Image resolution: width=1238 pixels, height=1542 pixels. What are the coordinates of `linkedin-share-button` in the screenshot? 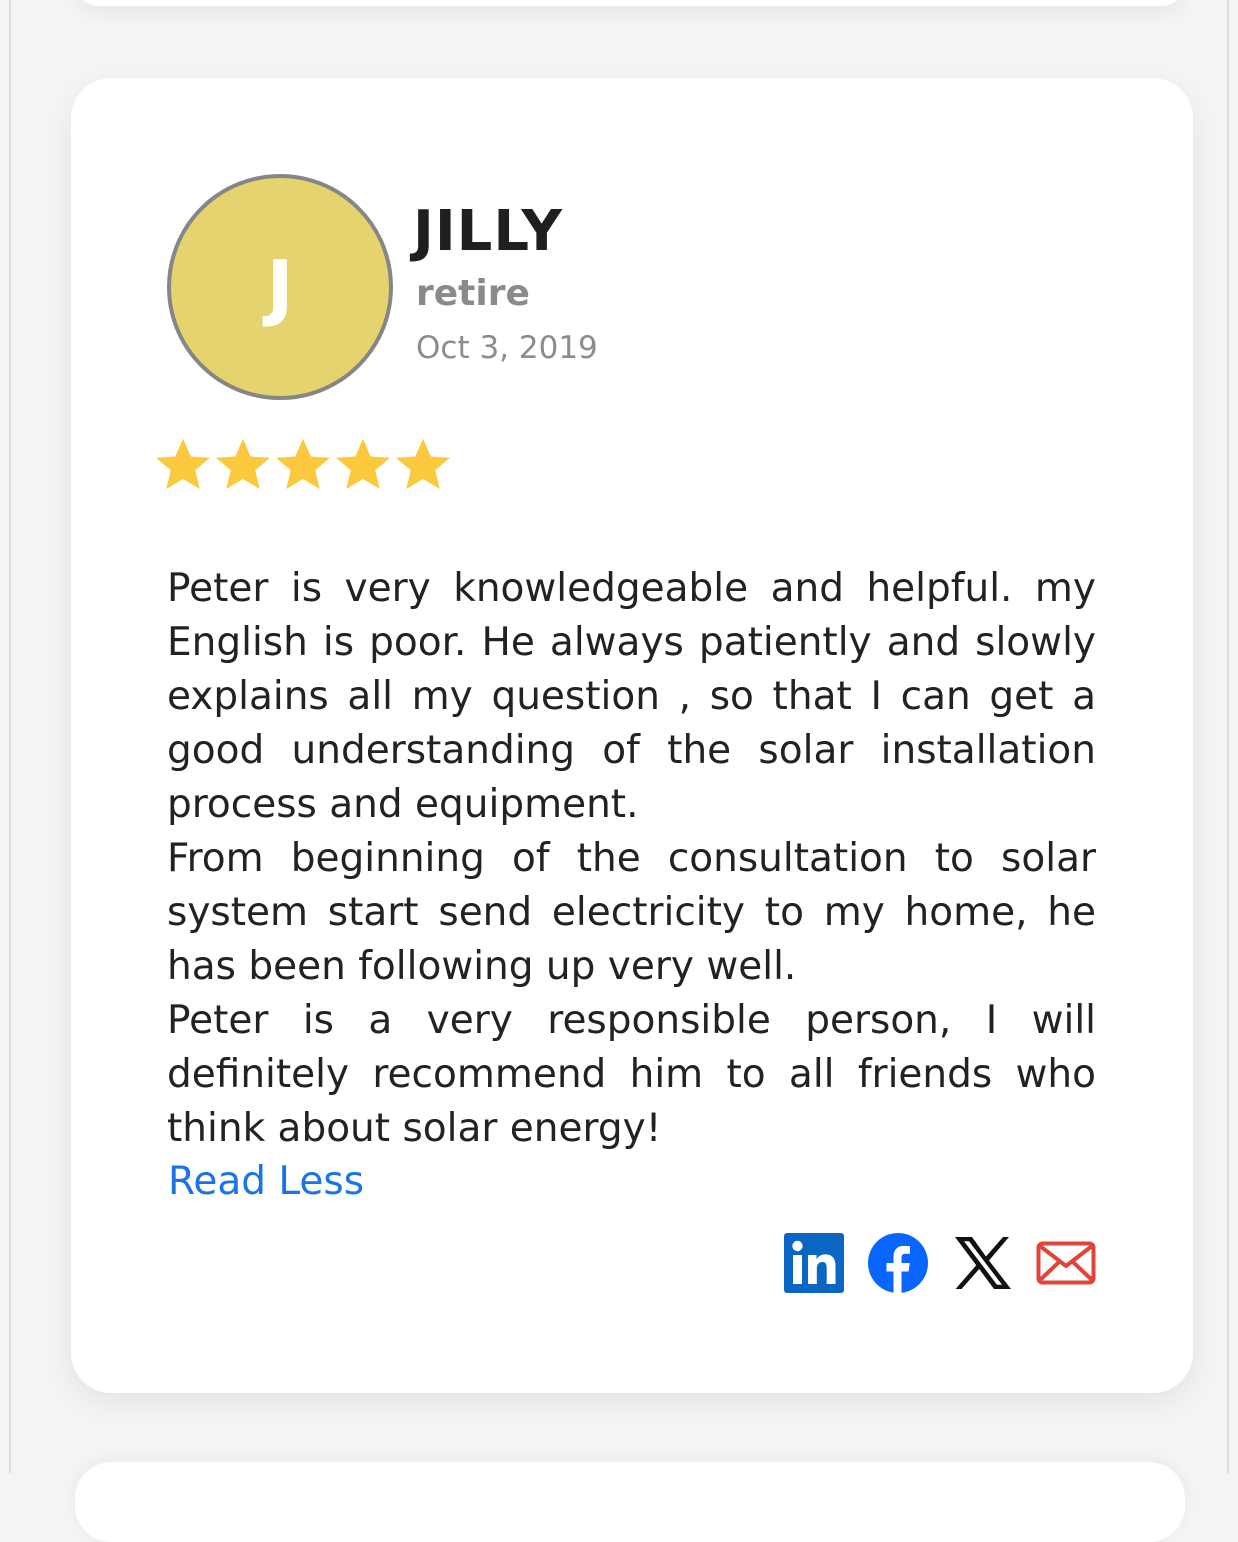 It's located at (814, 1263).